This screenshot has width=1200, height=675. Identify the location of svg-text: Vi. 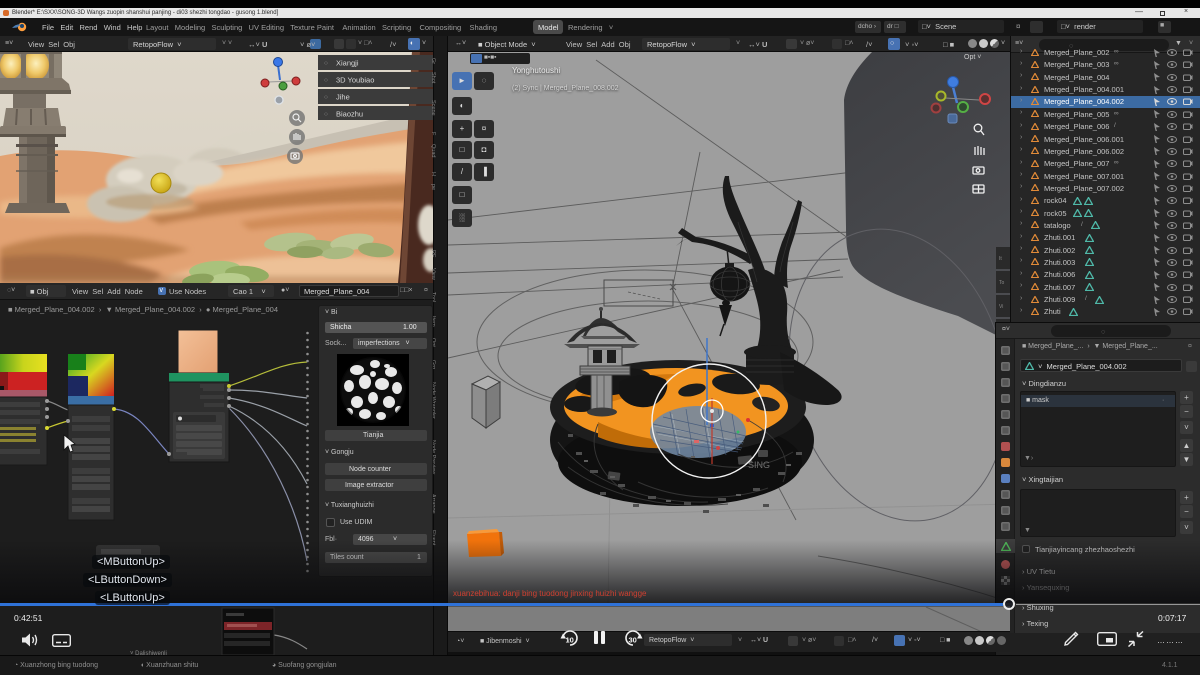
(1001, 307).